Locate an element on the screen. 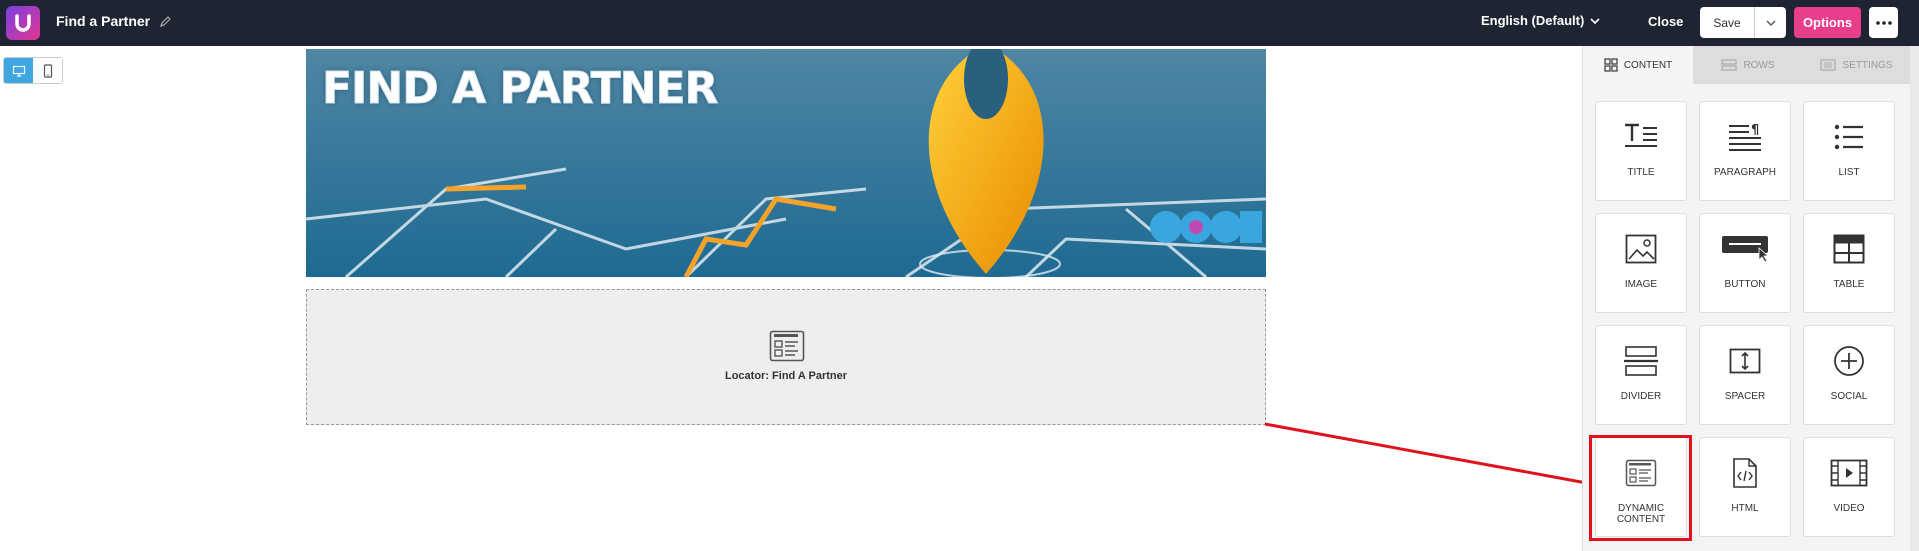 The height and width of the screenshot is (551, 1919). tile-title: TITLE is located at coordinates (1641, 151).